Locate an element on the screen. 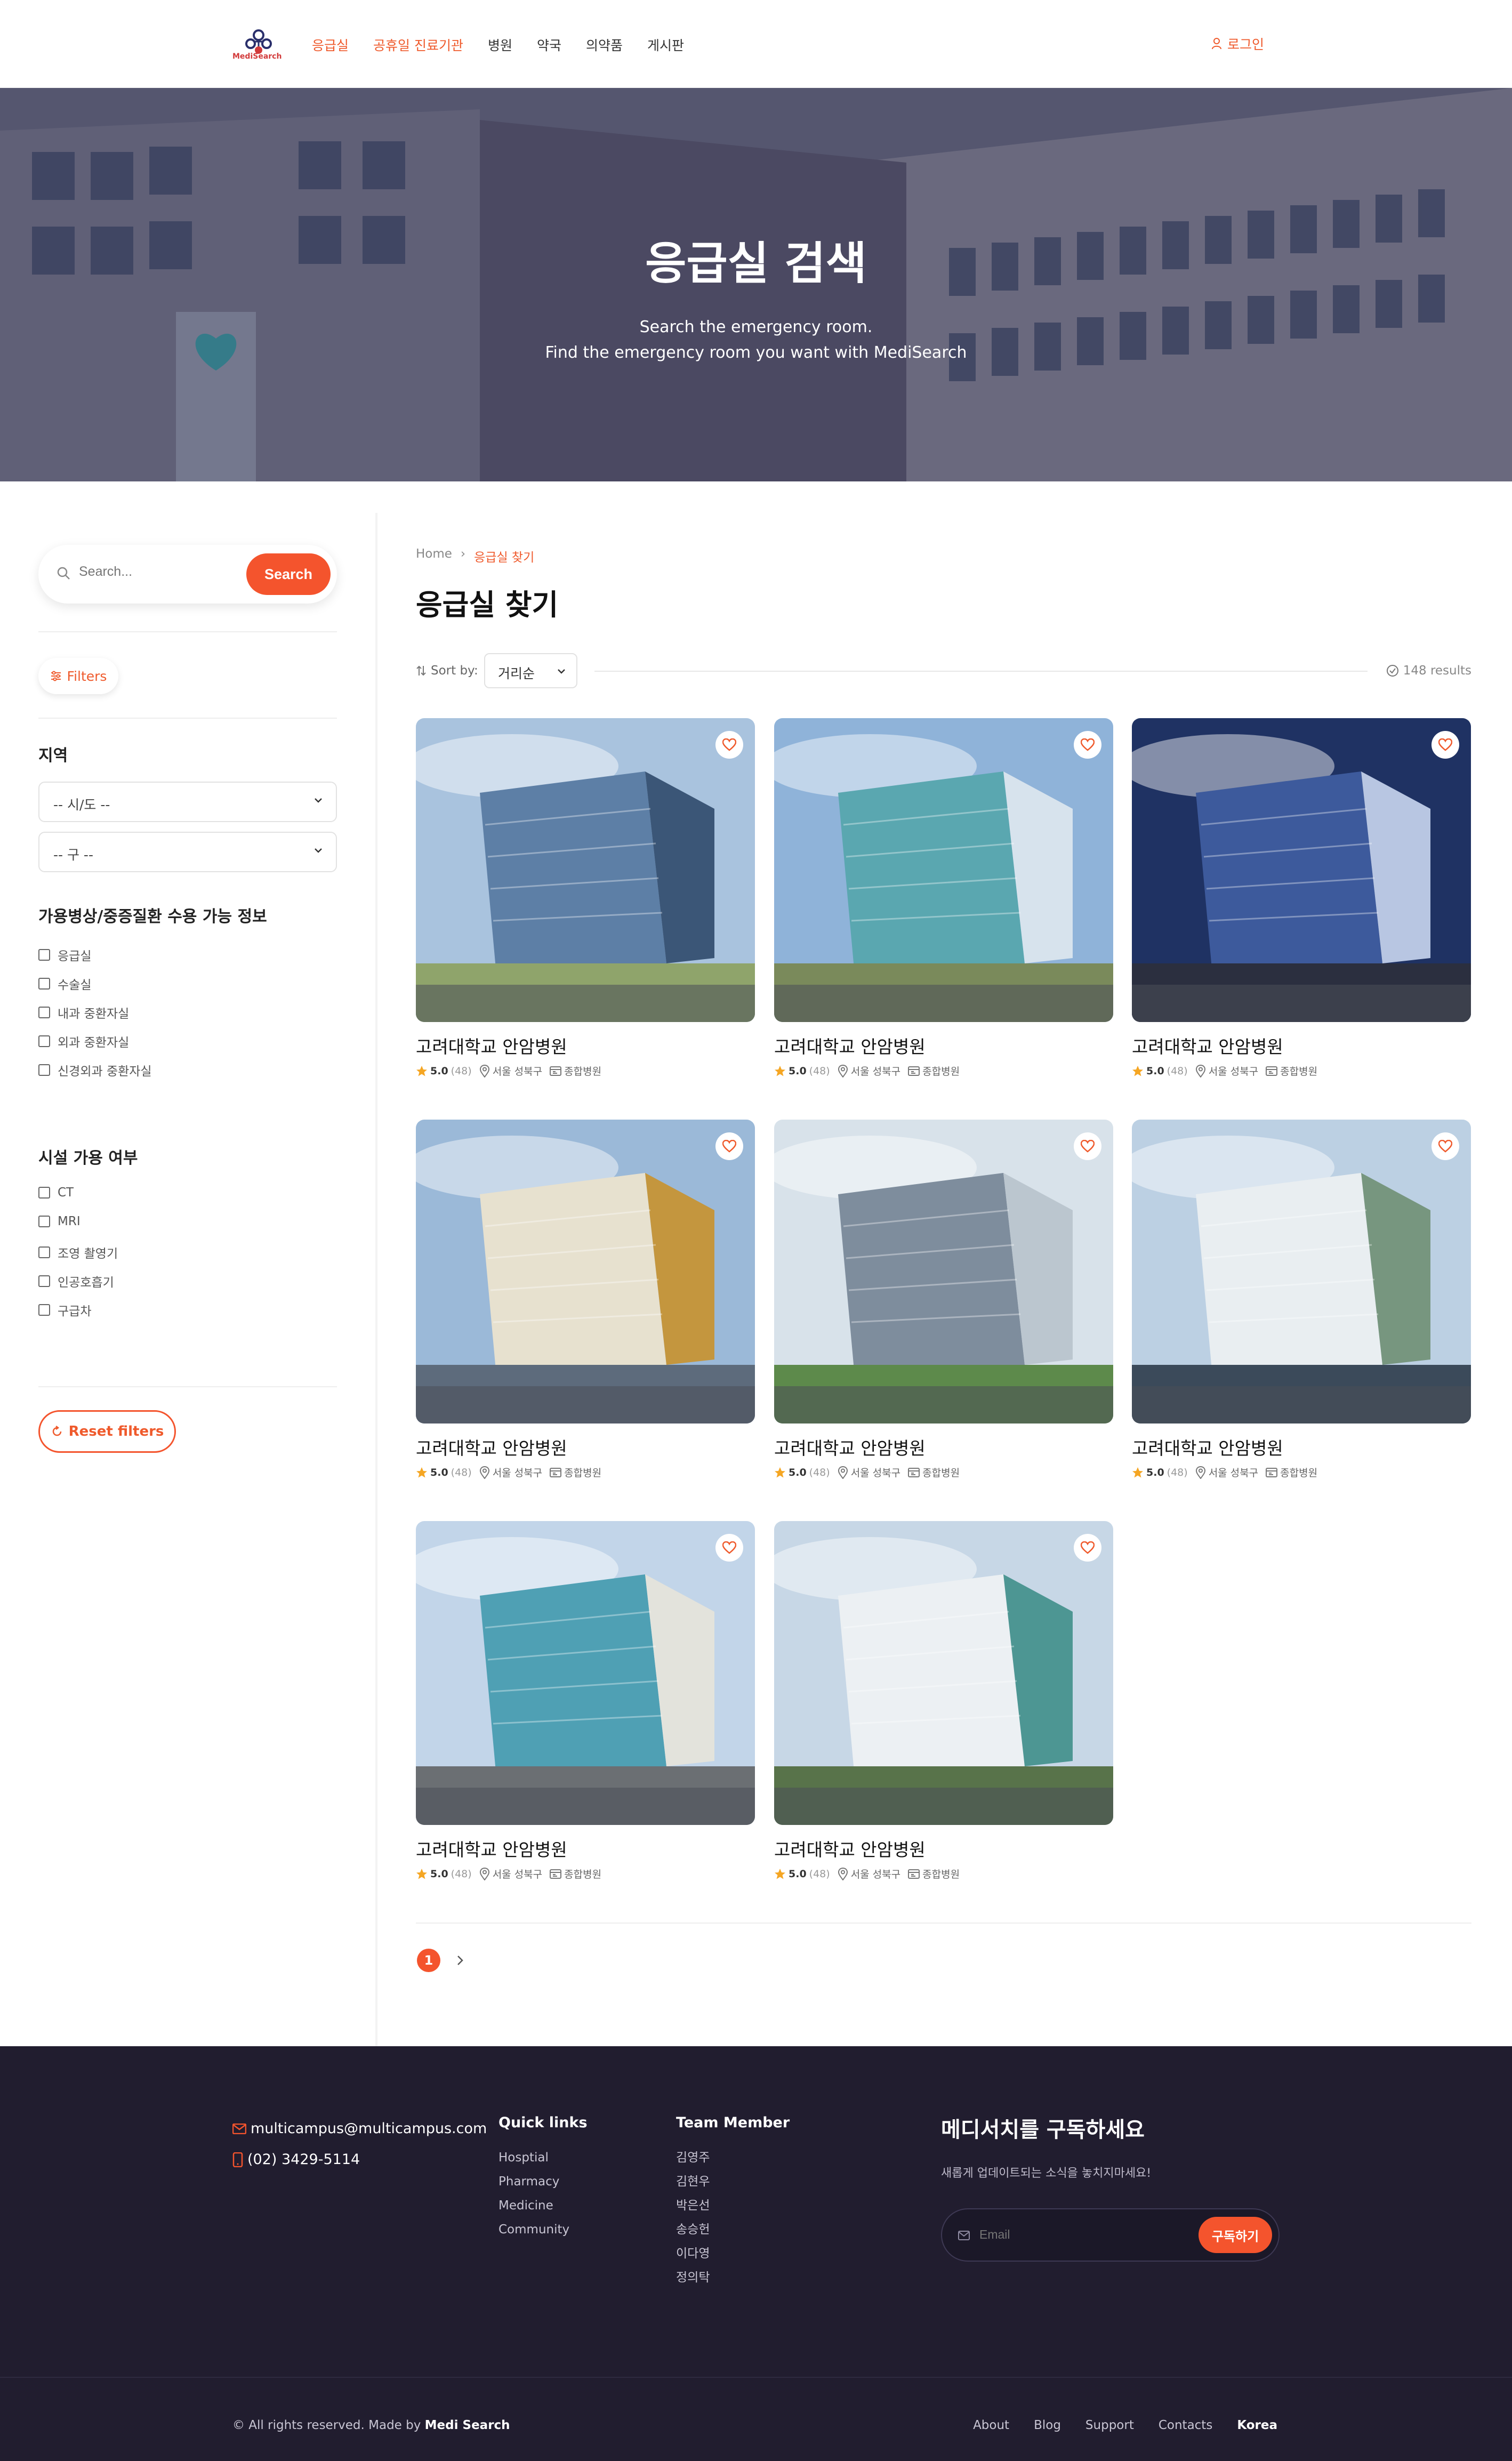  rating: 5.0 (48) is located at coordinates (802, 1874).